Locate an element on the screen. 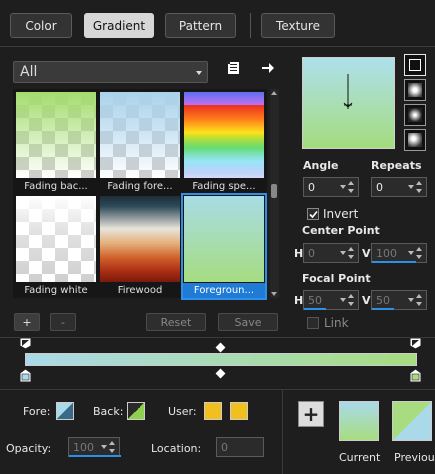 This screenshot has width=435, height=474. opacity-level is located at coordinates (95, 456).